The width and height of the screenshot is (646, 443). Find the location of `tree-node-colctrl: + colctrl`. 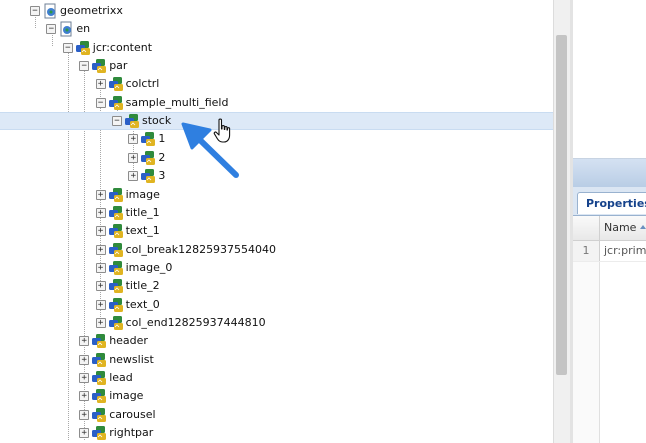

tree-node-colctrl: + colctrl is located at coordinates (276, 84).